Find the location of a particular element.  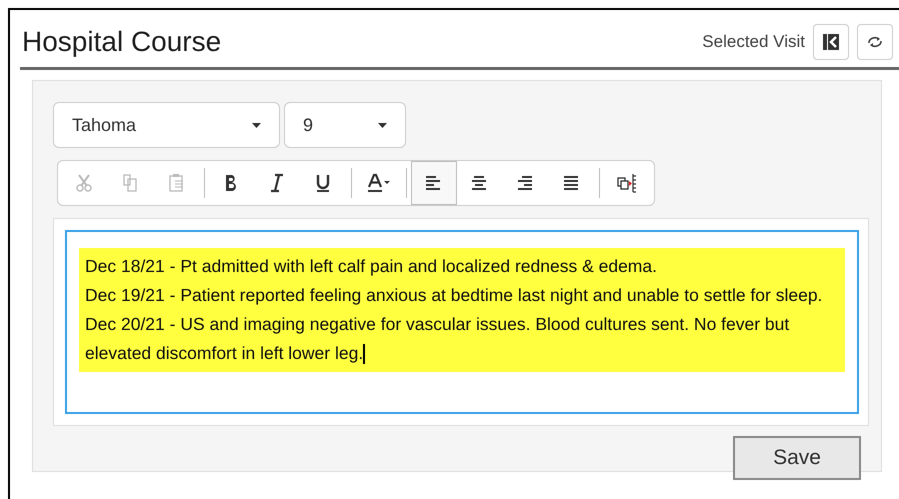

font-family-dropdown: Tahoma is located at coordinates (166, 125).